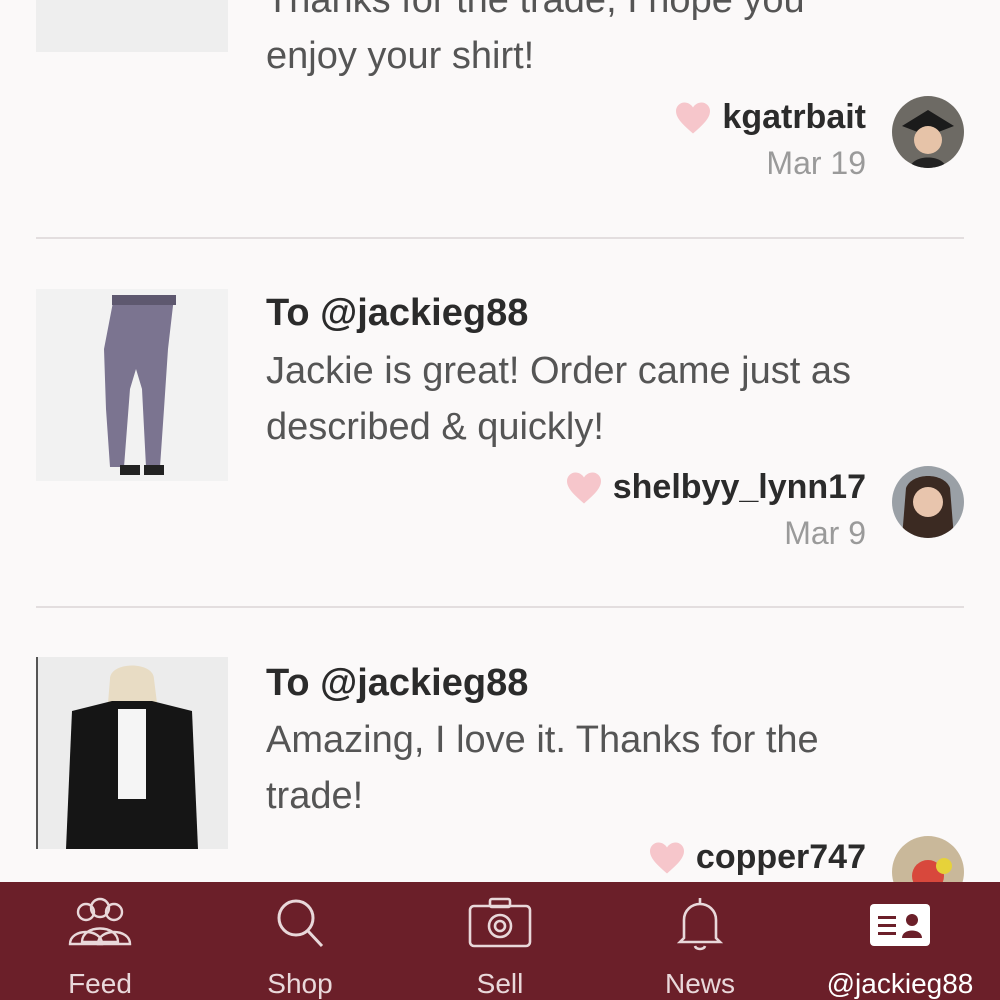 This screenshot has height=1000, width=1000. I want to click on profile-card-icon, so click(900, 925).